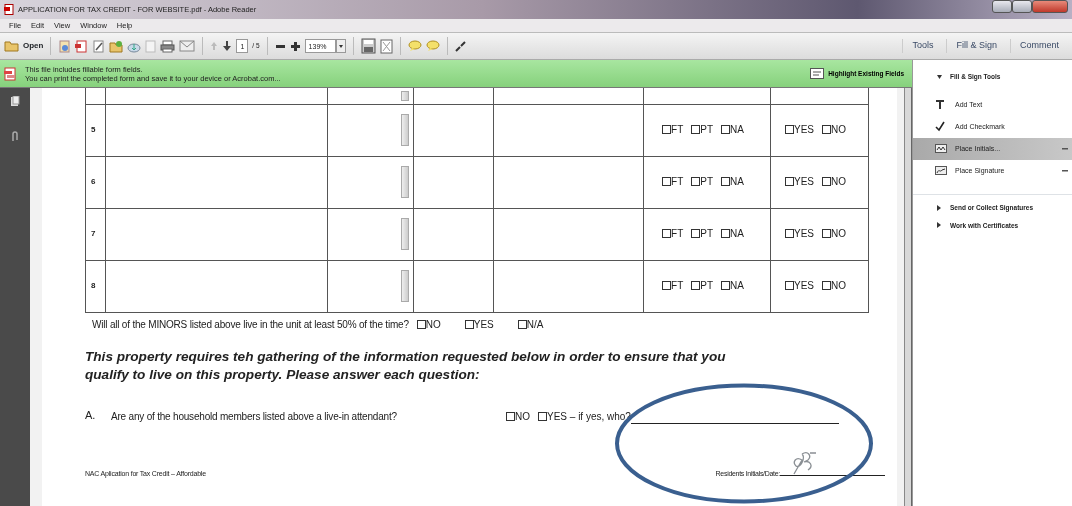 The image size is (1072, 506). I want to click on checkbox-label: YES – if yes, who?, so click(589, 416).